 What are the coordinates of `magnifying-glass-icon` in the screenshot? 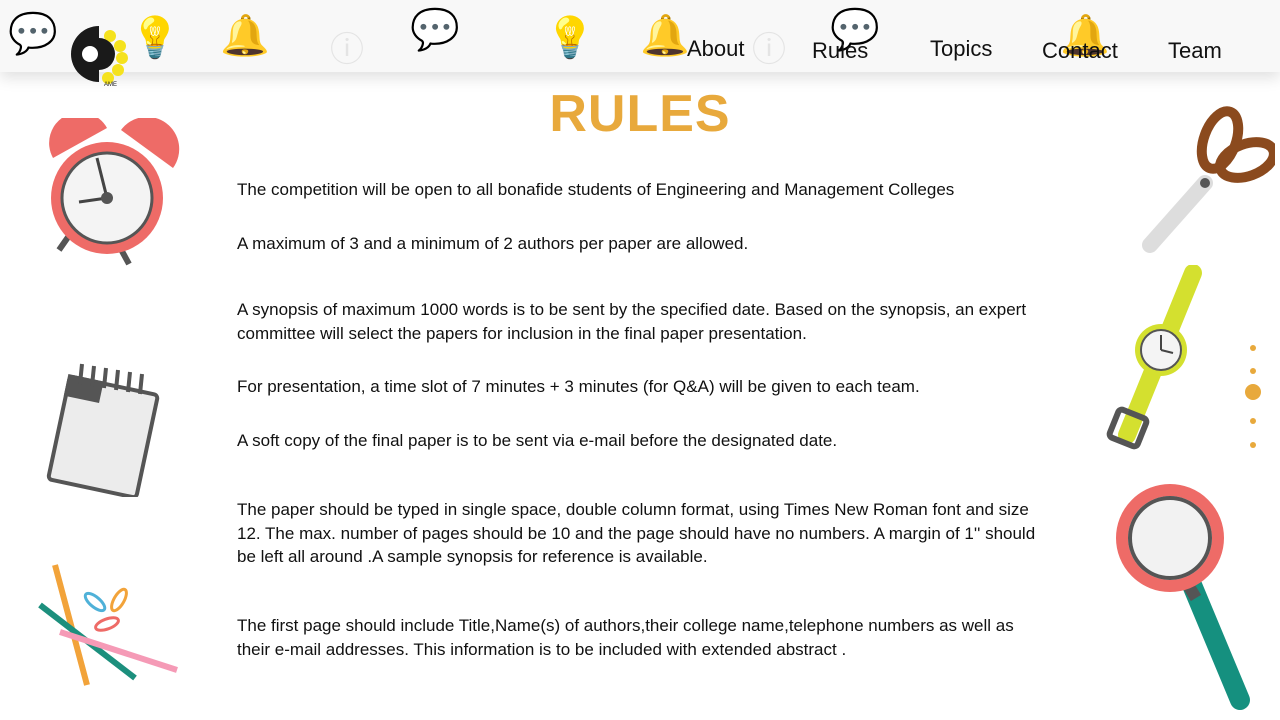 It's located at (1183, 597).